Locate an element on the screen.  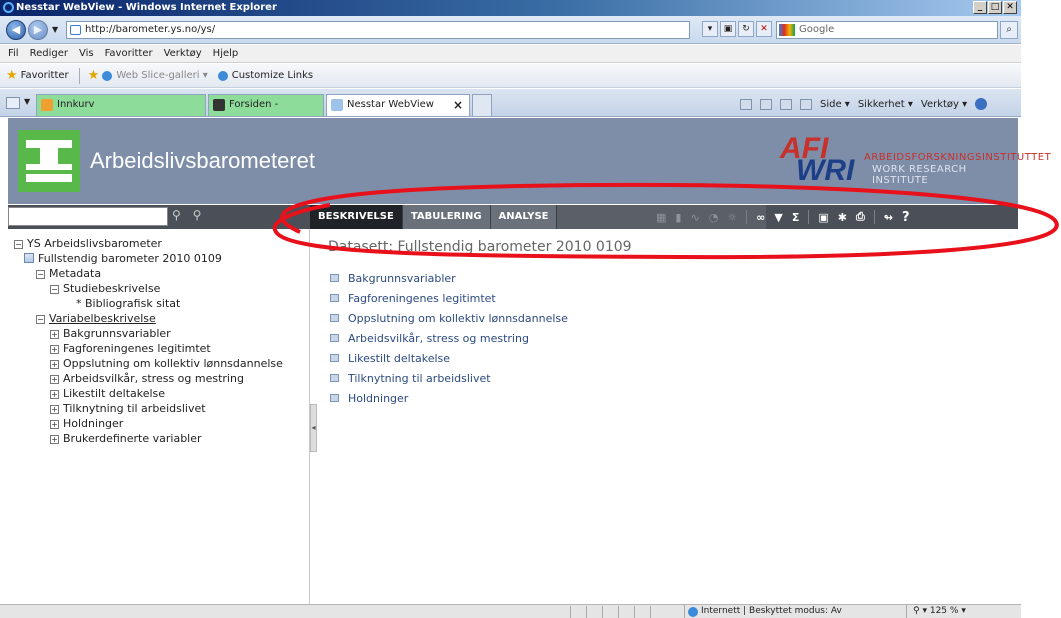
tab-aftenposten: Forsiden - Aftenposten.no is located at coordinates (266, 112).